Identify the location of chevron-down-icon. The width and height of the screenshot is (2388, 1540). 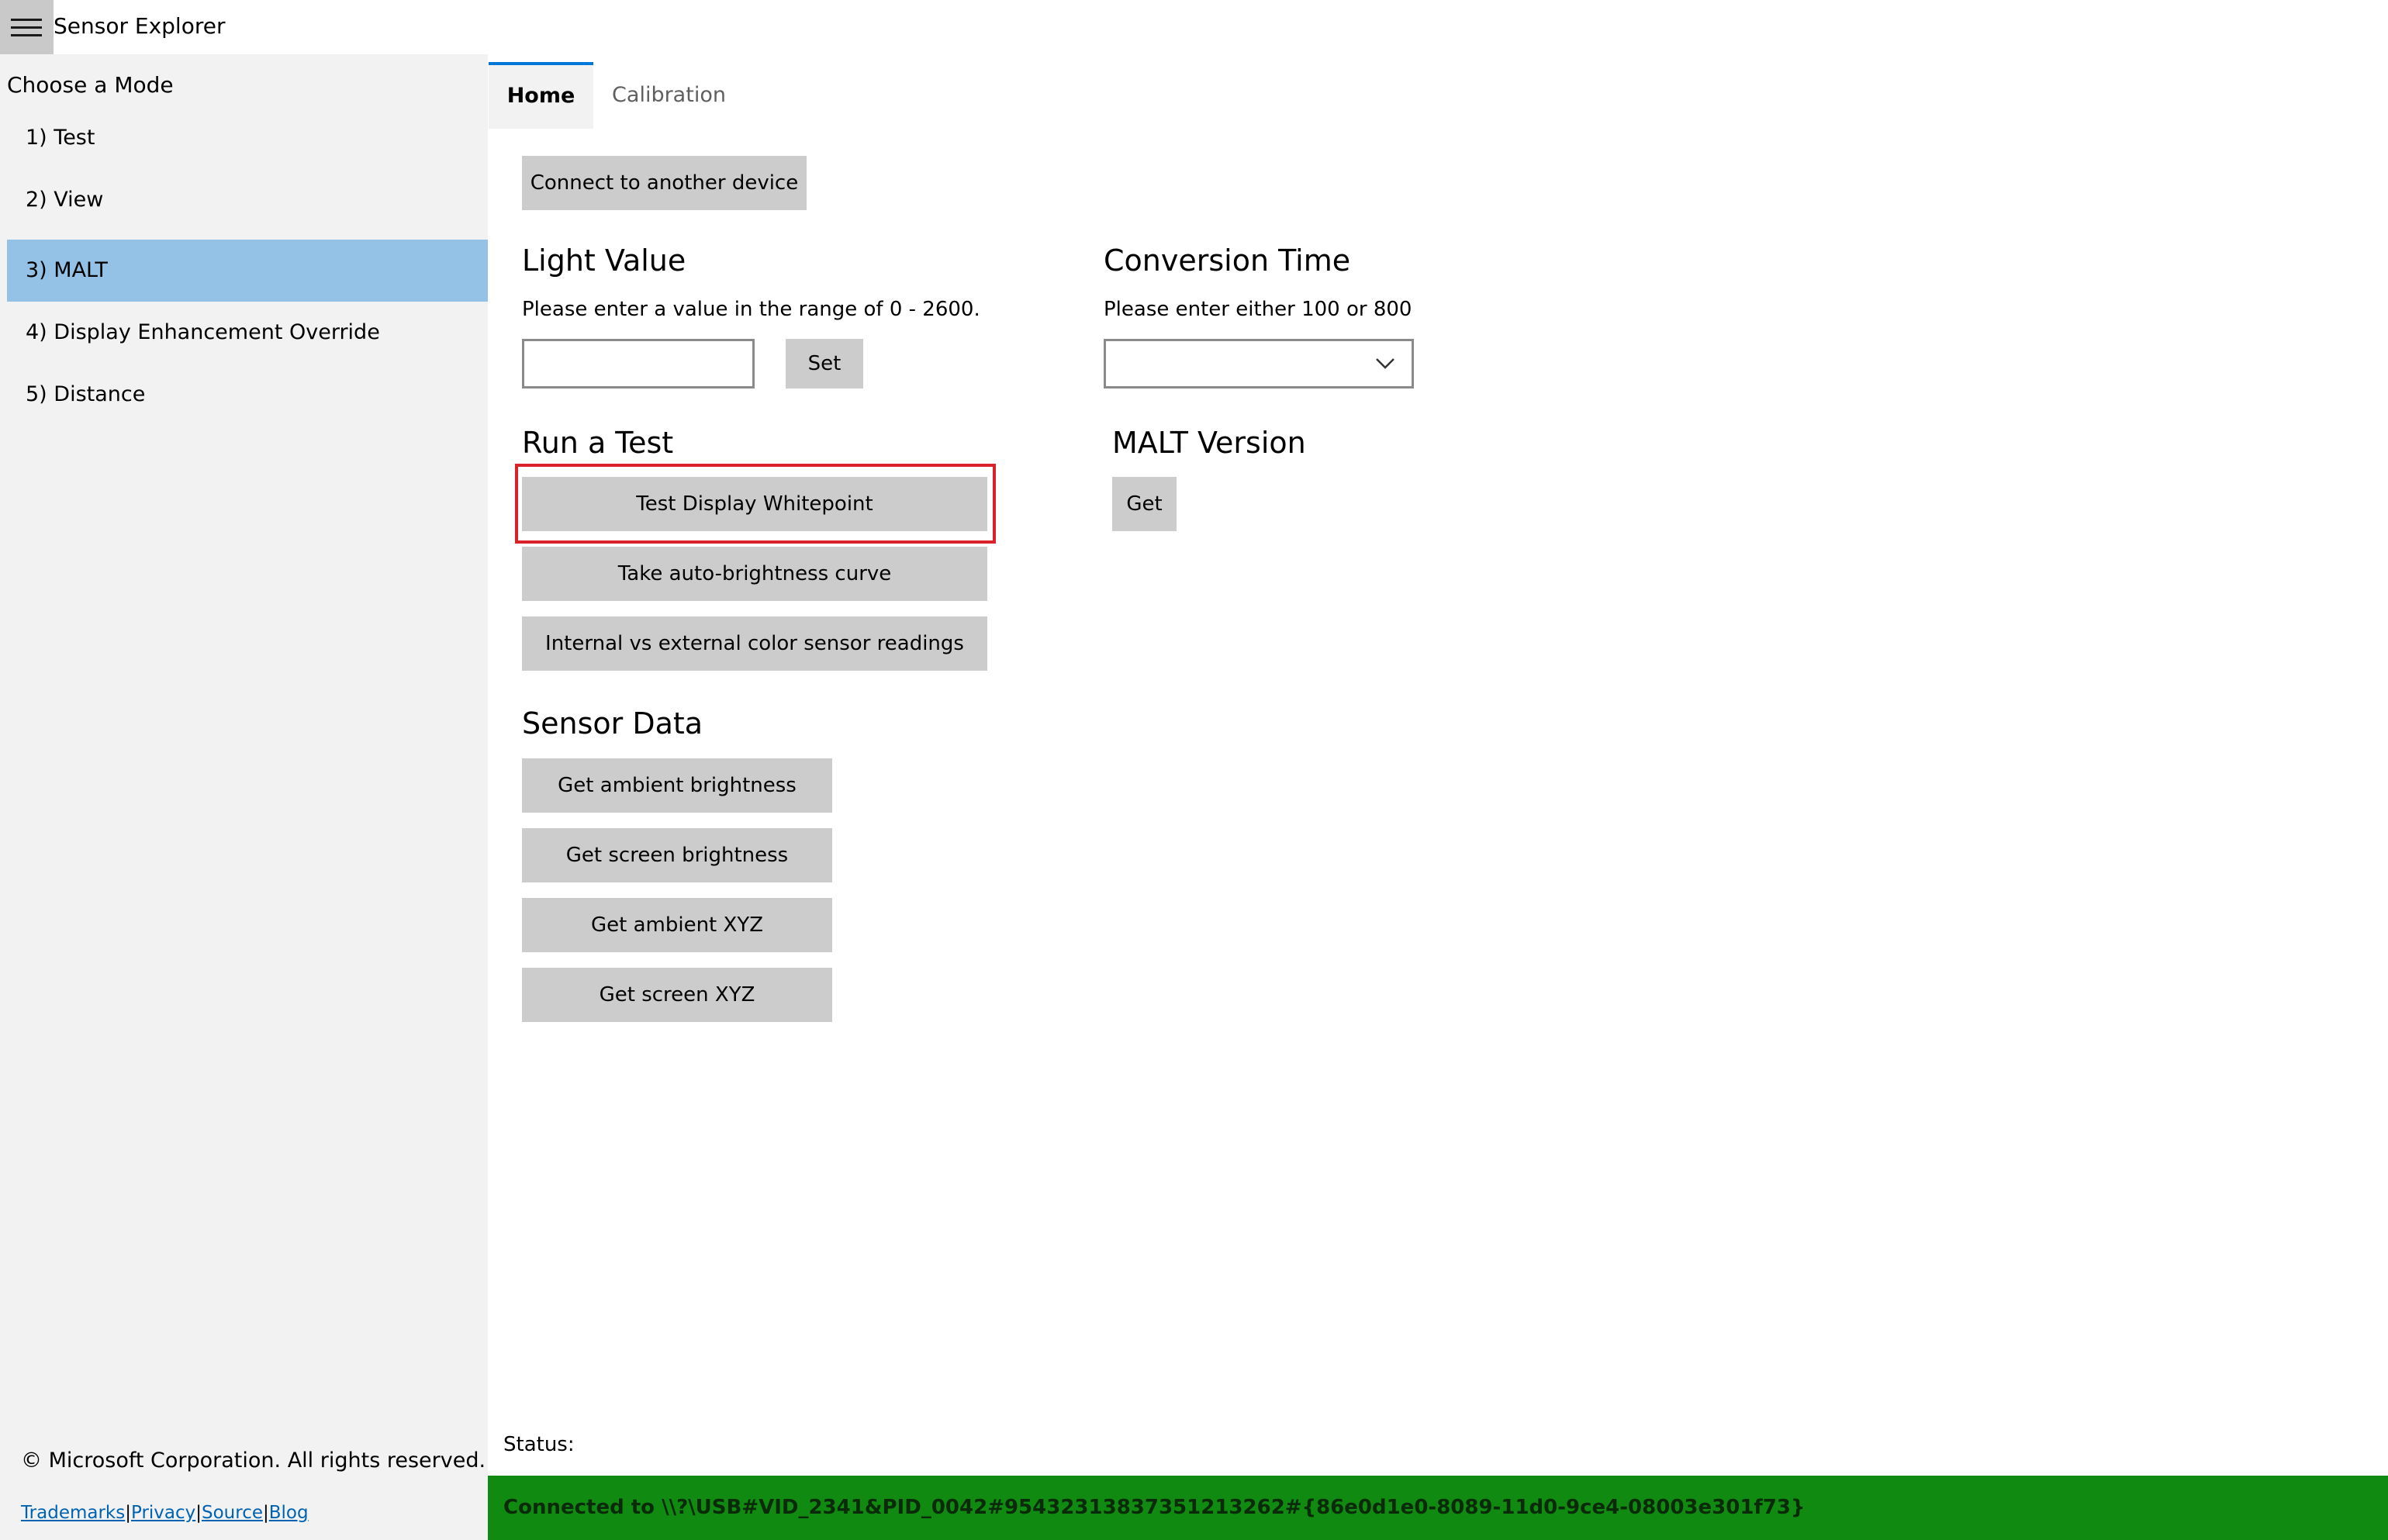
(1385, 363).